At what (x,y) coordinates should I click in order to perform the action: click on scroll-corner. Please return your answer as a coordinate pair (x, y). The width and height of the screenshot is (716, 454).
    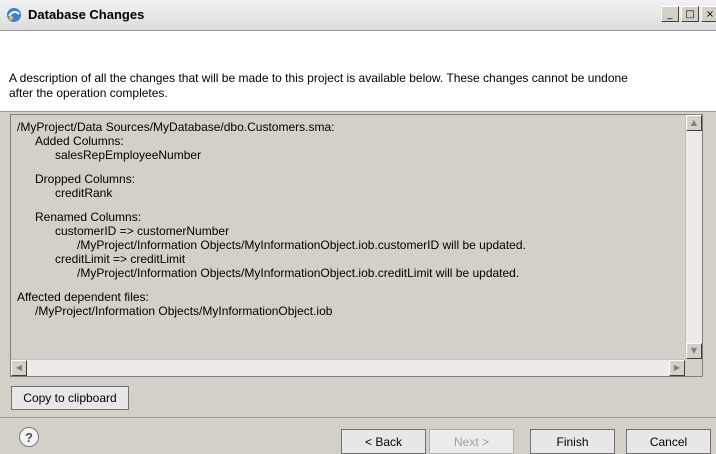
    Looking at the image, I should click on (693, 367).